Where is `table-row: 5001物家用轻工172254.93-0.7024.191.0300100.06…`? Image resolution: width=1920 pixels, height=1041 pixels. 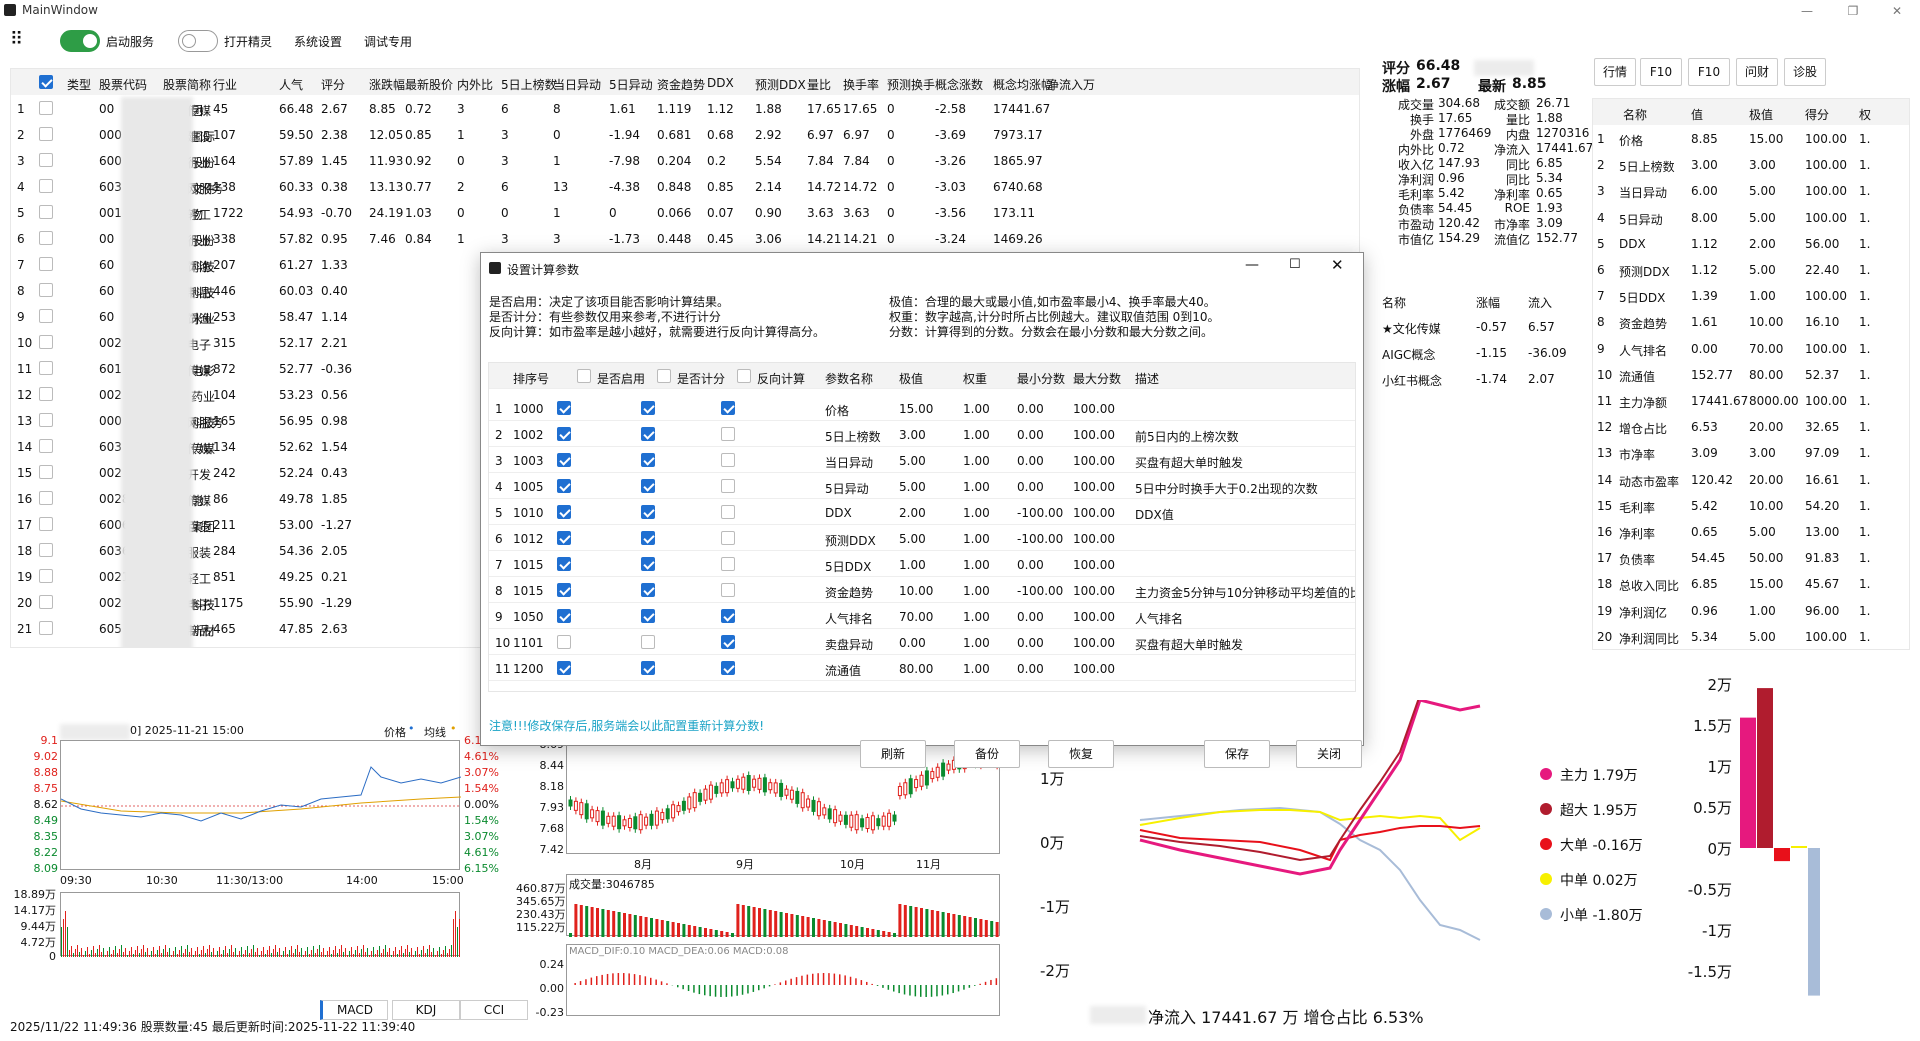
table-row: 5001物家用轻工172254.93-0.7024.191.0300100.06… is located at coordinates (685, 212).